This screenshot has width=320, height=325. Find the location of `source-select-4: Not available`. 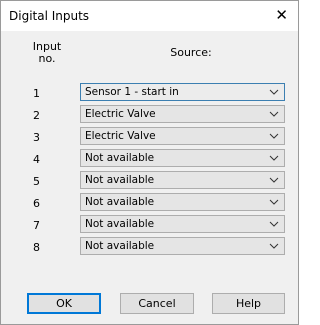

source-select-4: Not available is located at coordinates (182, 158).